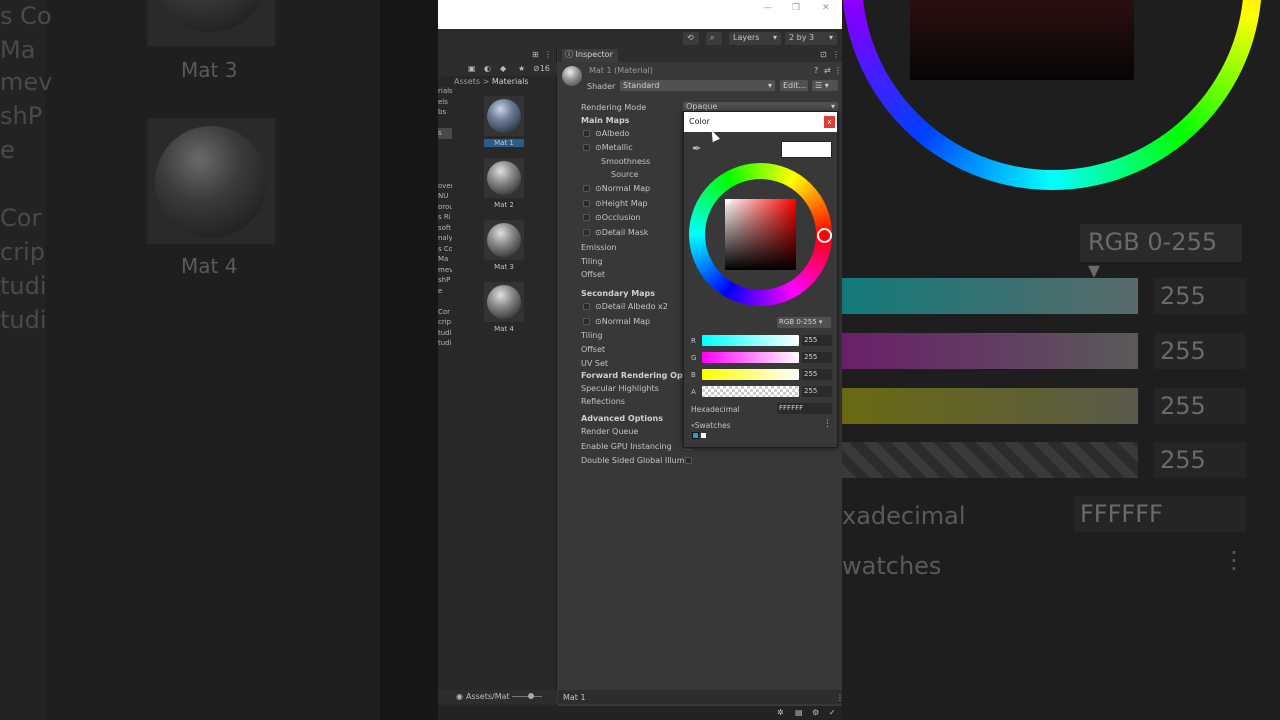 The width and height of the screenshot is (1280, 720). What do you see at coordinates (472, 68) in the screenshot?
I see `create-icon: ▣` at bounding box center [472, 68].